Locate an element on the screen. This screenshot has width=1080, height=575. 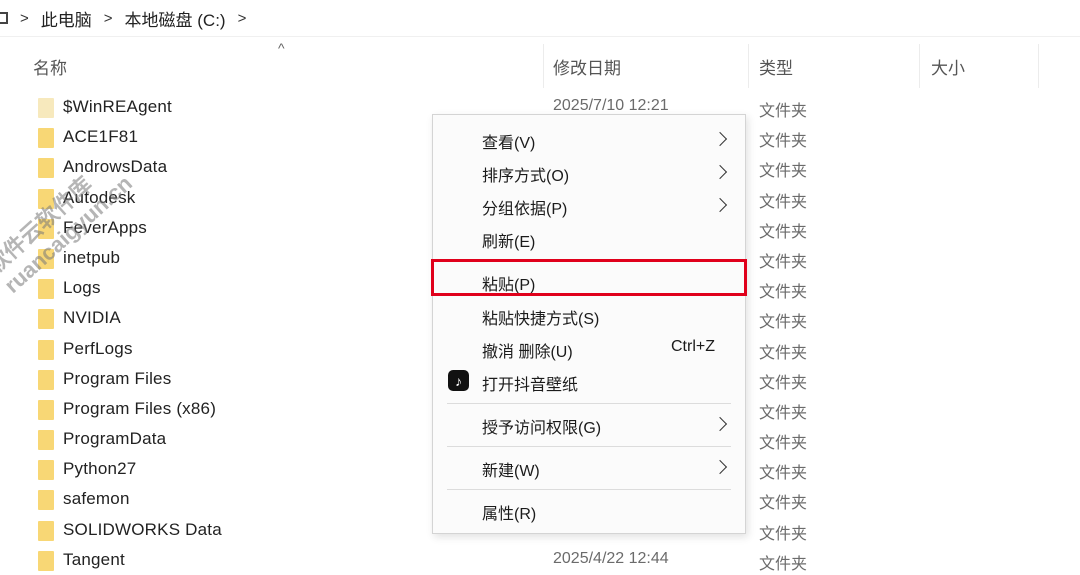
menu-item-paste-shortcut: 粘贴快捷方式(S) is located at coordinates (589, 316).